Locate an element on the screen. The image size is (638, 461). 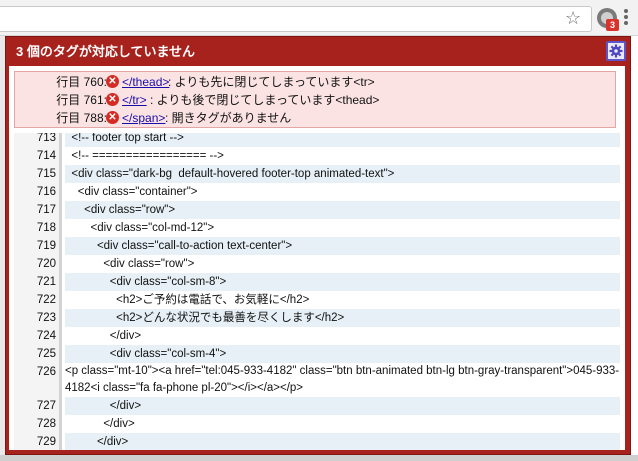
html-checker-extension-icon: 3 is located at coordinates (608, 19).